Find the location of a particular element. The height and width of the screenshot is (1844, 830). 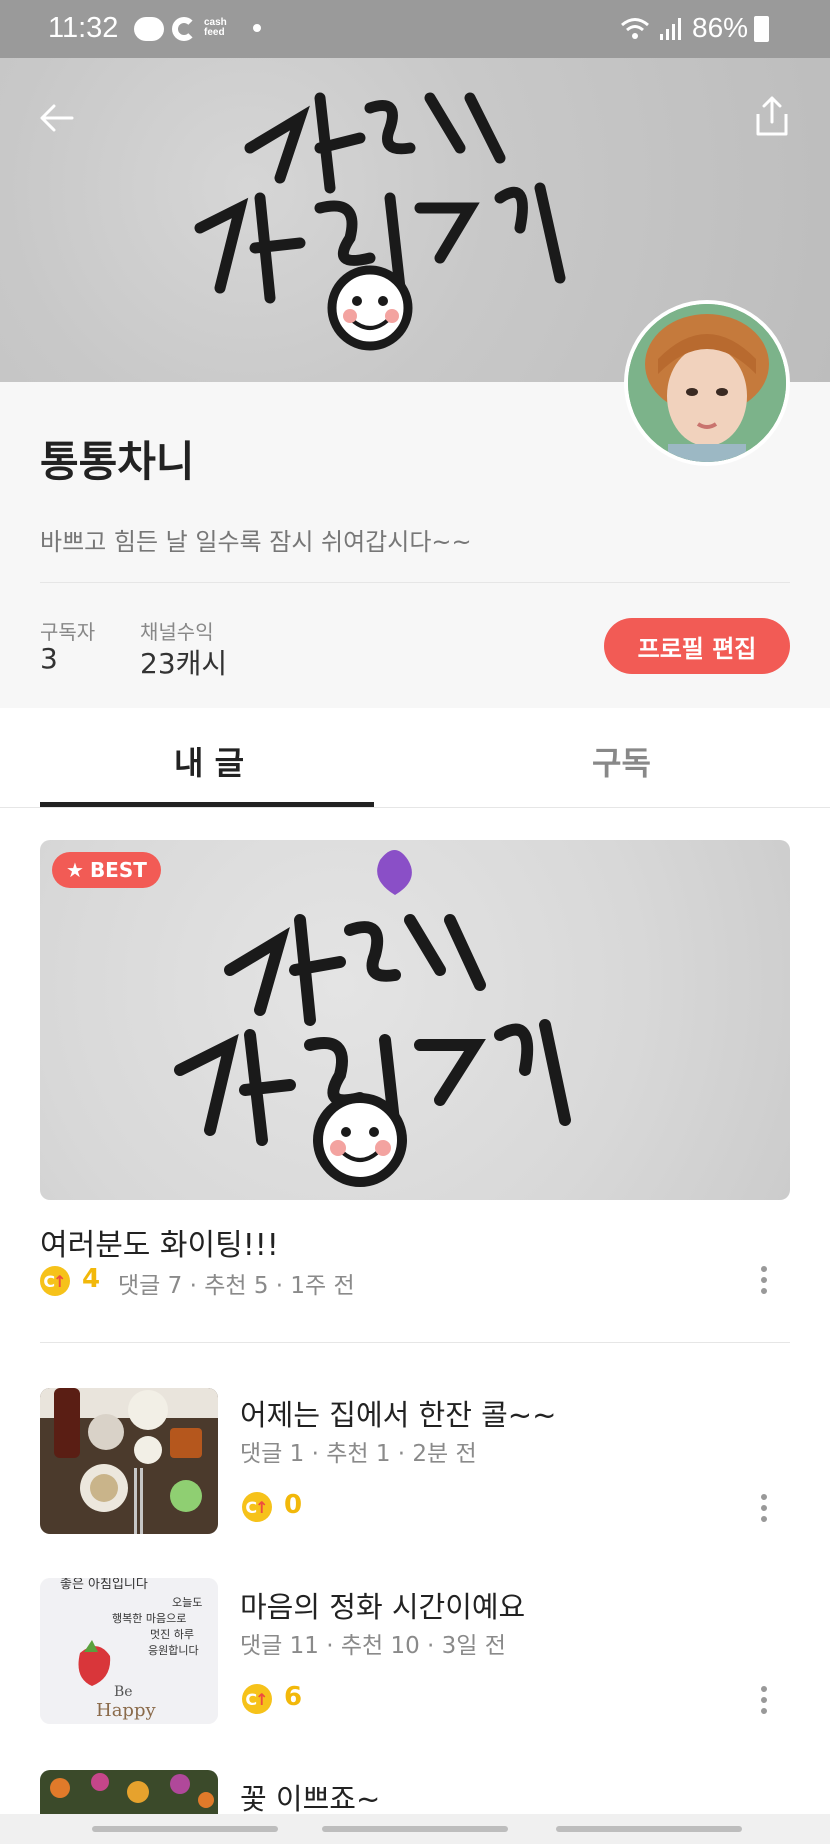

star-icon: ★ is located at coordinates (75, 870).